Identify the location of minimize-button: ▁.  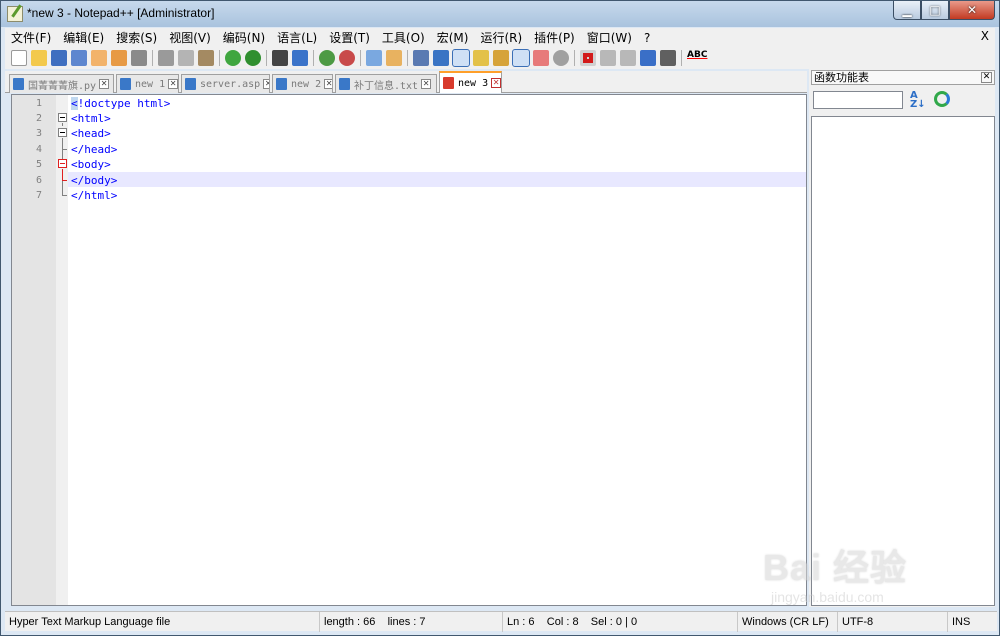
(907, 10).